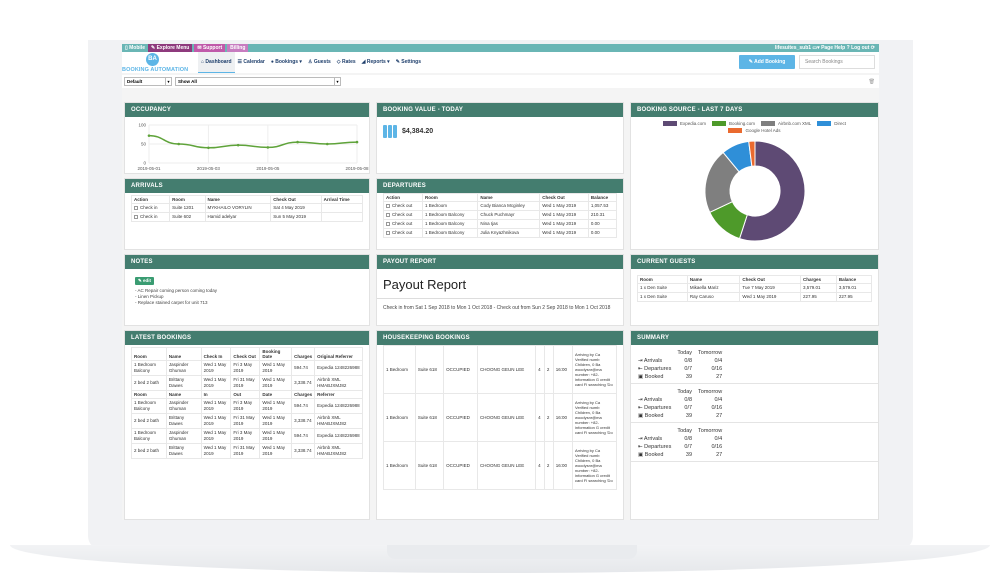 This screenshot has width=1000, height=578. Describe the element at coordinates (835, 48) in the screenshot. I see `page-help-link: Page Help ?` at that location.